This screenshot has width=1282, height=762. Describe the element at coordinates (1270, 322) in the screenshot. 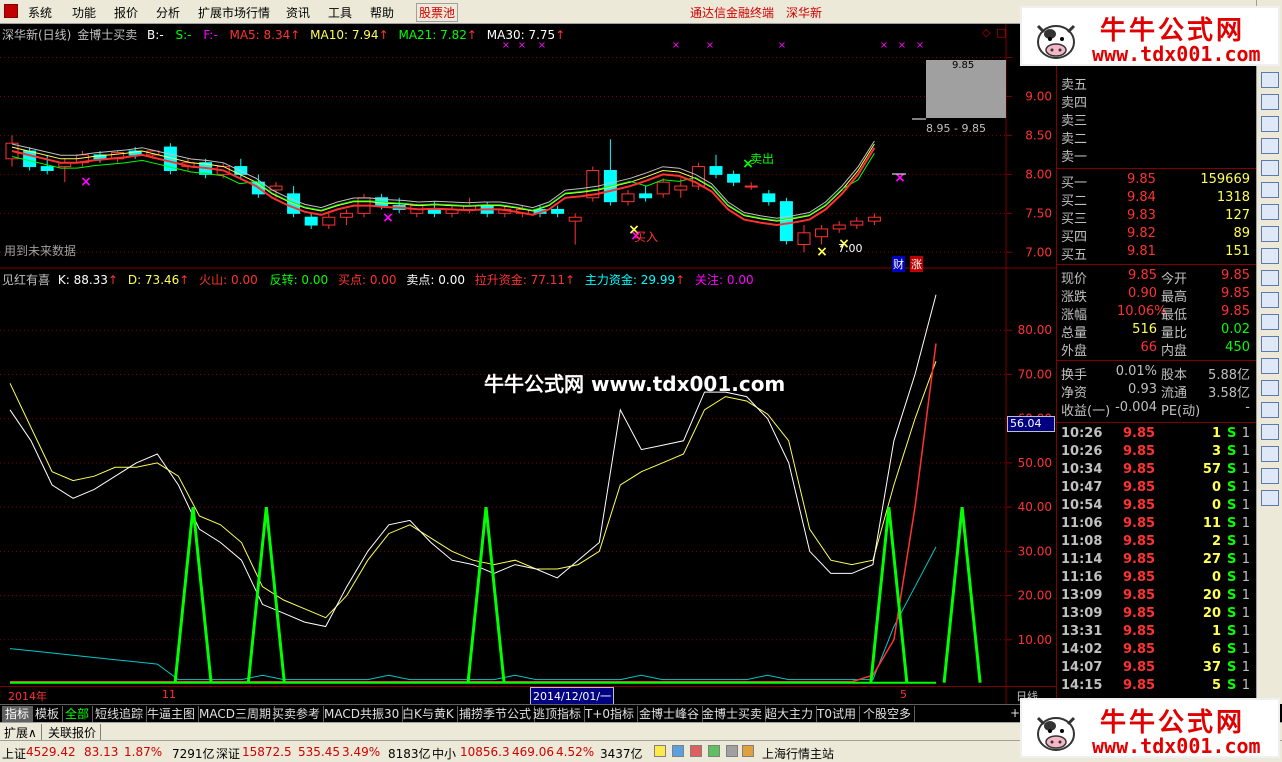

I see `rsi-icon` at that location.